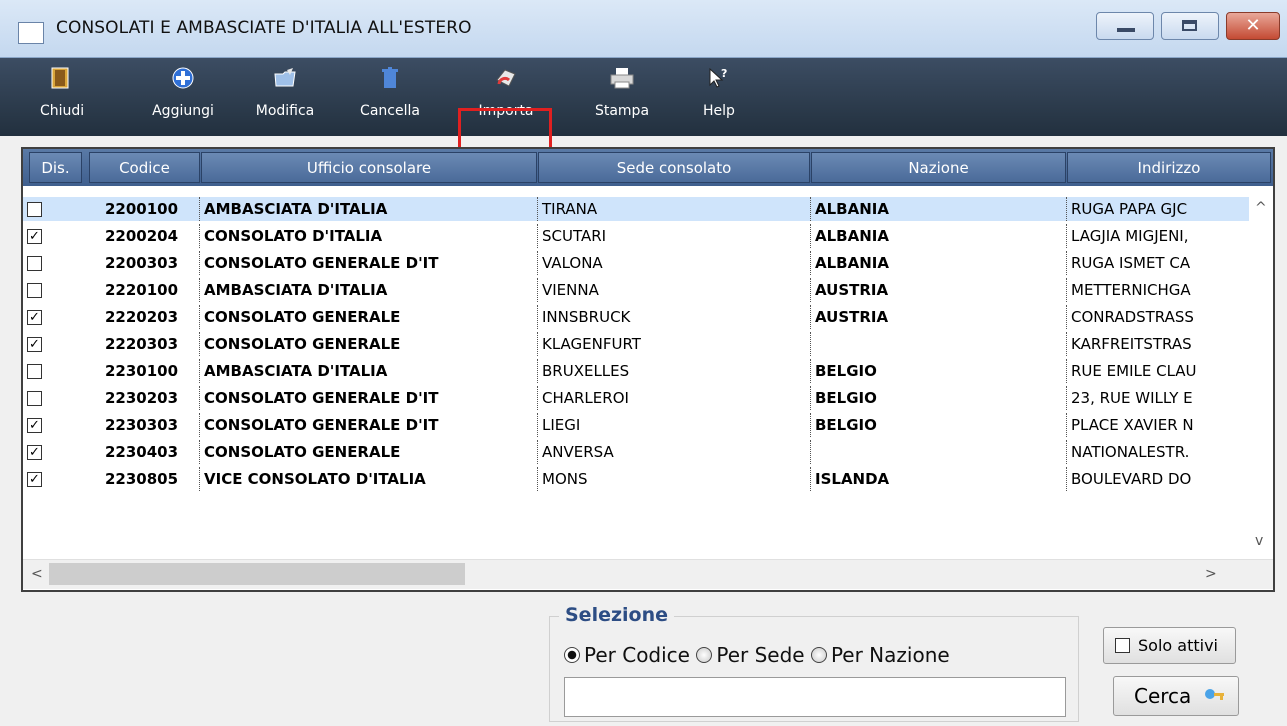  What do you see at coordinates (183, 78) in the screenshot?
I see `add-icon` at bounding box center [183, 78].